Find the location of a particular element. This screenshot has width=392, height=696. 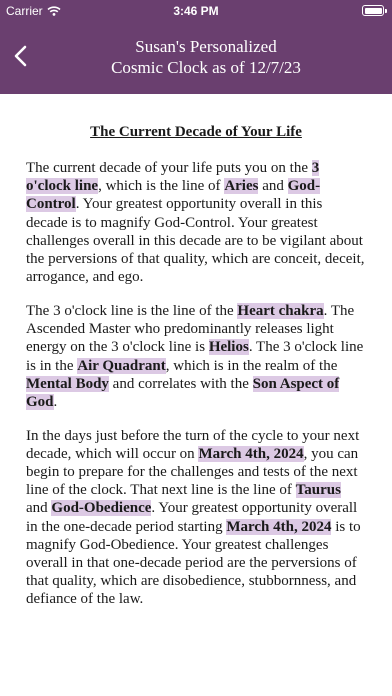

status-bar: Carrier 3:46 PM is located at coordinates (196, 11).